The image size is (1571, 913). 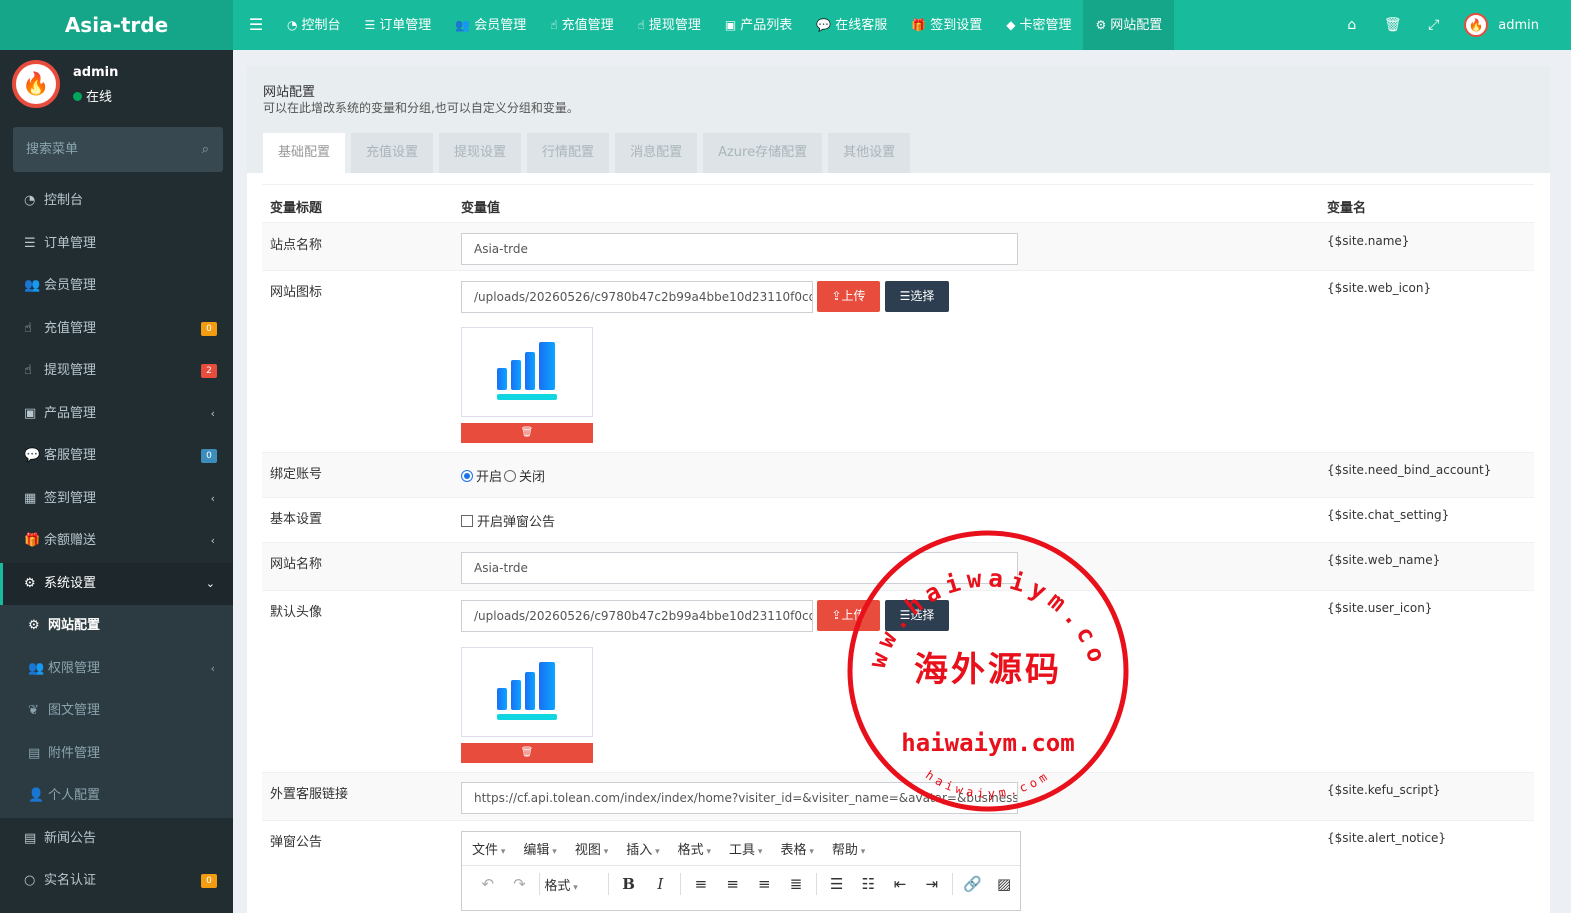 I want to click on trash-icon: 🗑, so click(x=1392, y=25).